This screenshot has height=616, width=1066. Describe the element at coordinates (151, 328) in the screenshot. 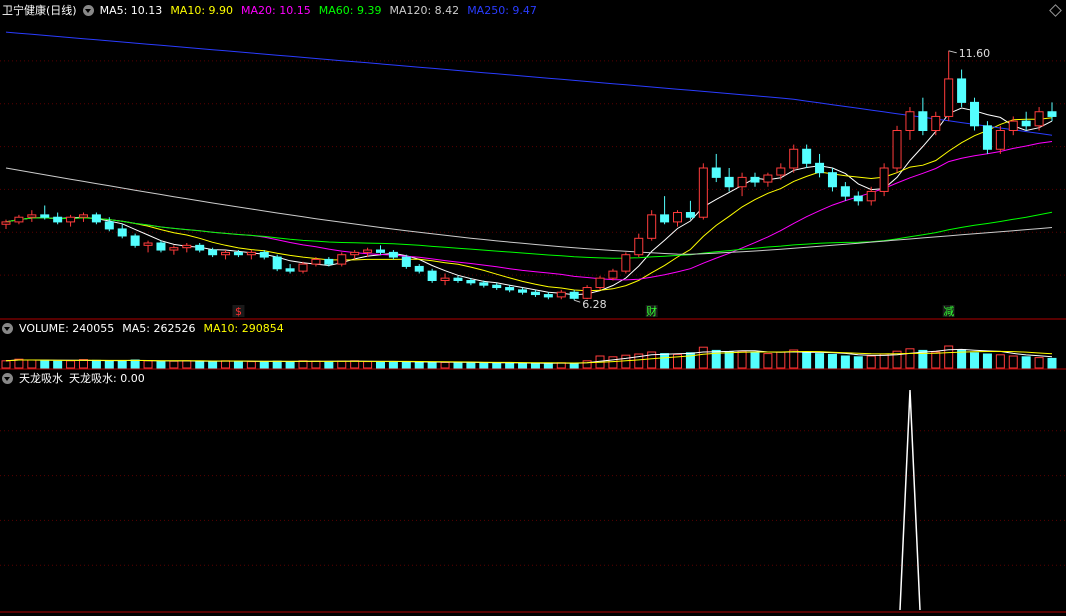

I see `volume-legend: VOLUME: 240055 MA5: 262526 MA10: 290854` at that location.